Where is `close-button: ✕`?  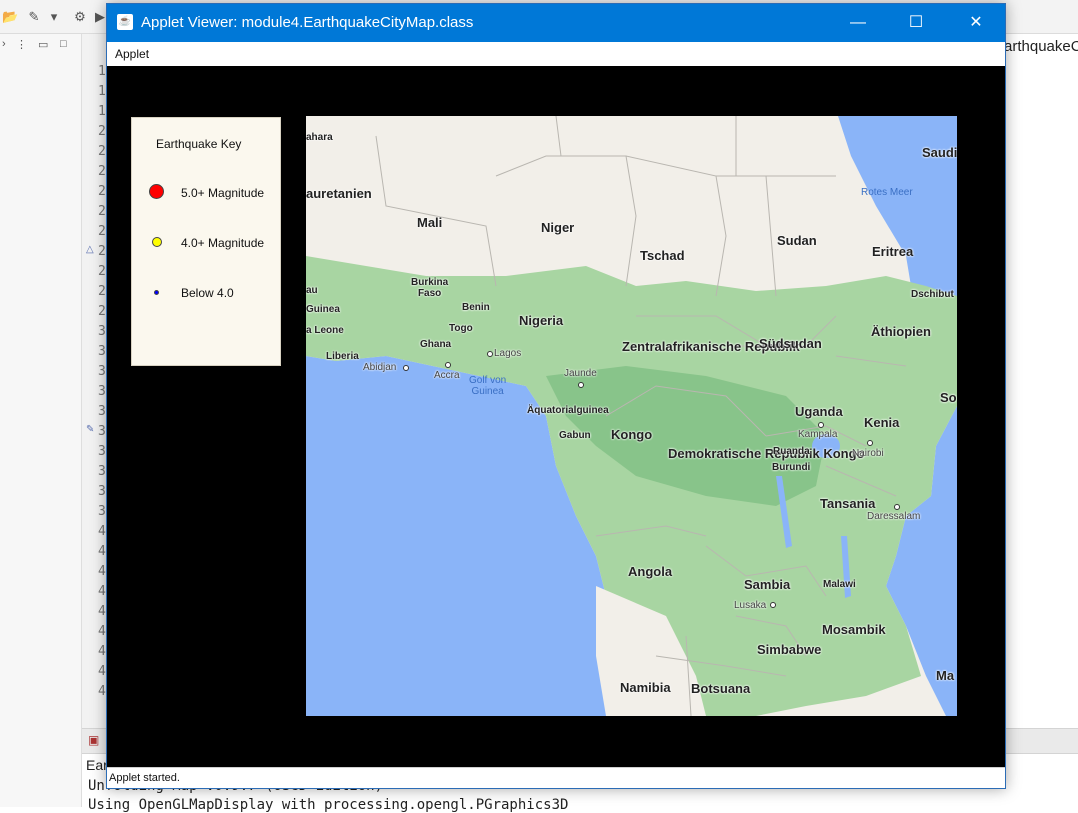
close-button: ✕ is located at coordinates (976, 23).